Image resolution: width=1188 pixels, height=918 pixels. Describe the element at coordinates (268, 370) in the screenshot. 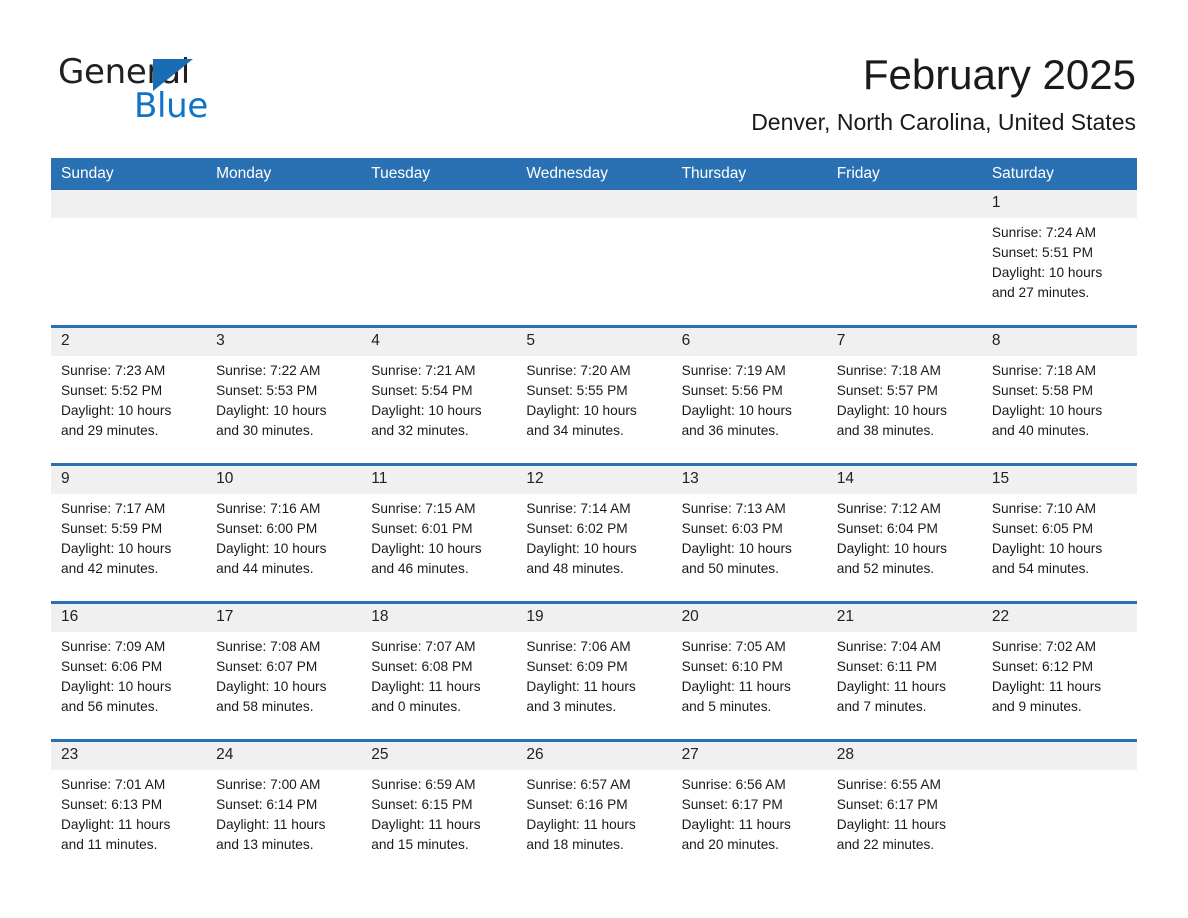

I see `day-sunrise-text: Sunrise: 7:22 AM` at that location.